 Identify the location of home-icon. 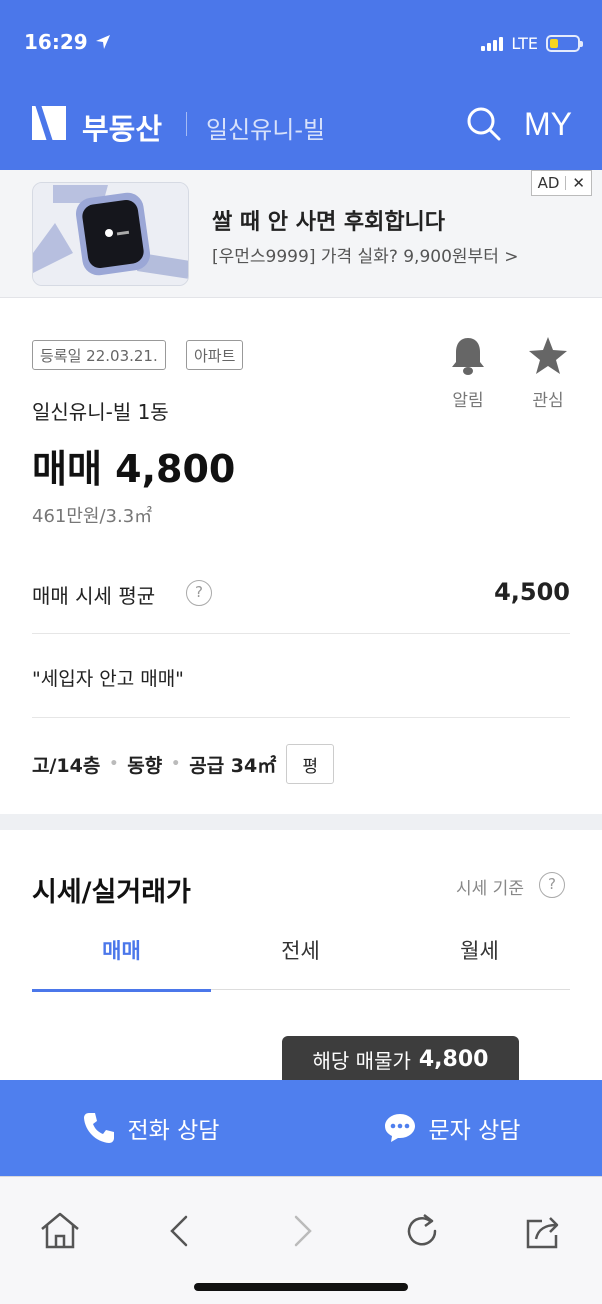
(60, 1230).